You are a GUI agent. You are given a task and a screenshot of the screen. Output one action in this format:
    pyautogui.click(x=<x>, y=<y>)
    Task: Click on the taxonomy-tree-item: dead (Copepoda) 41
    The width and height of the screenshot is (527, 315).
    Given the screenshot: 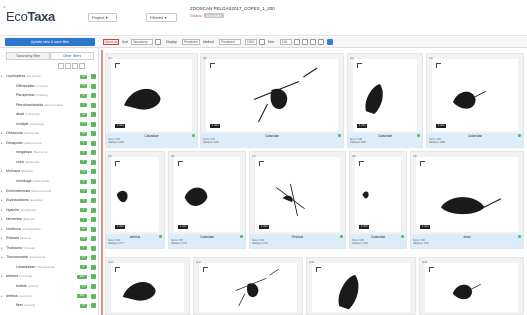 What is the action you would take?
    pyautogui.click(x=49, y=115)
    